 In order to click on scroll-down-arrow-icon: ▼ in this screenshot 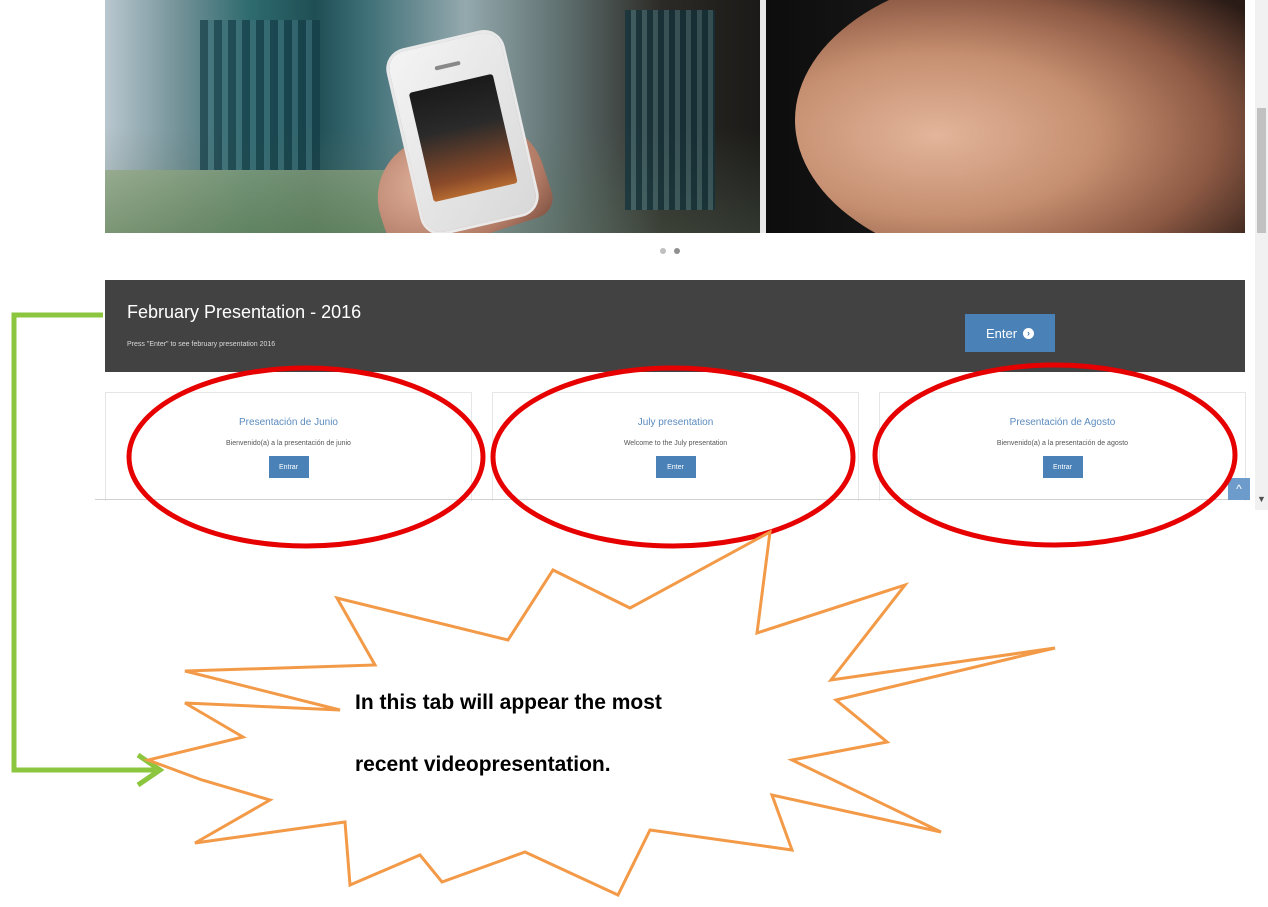, I will do `click(1261, 499)`.